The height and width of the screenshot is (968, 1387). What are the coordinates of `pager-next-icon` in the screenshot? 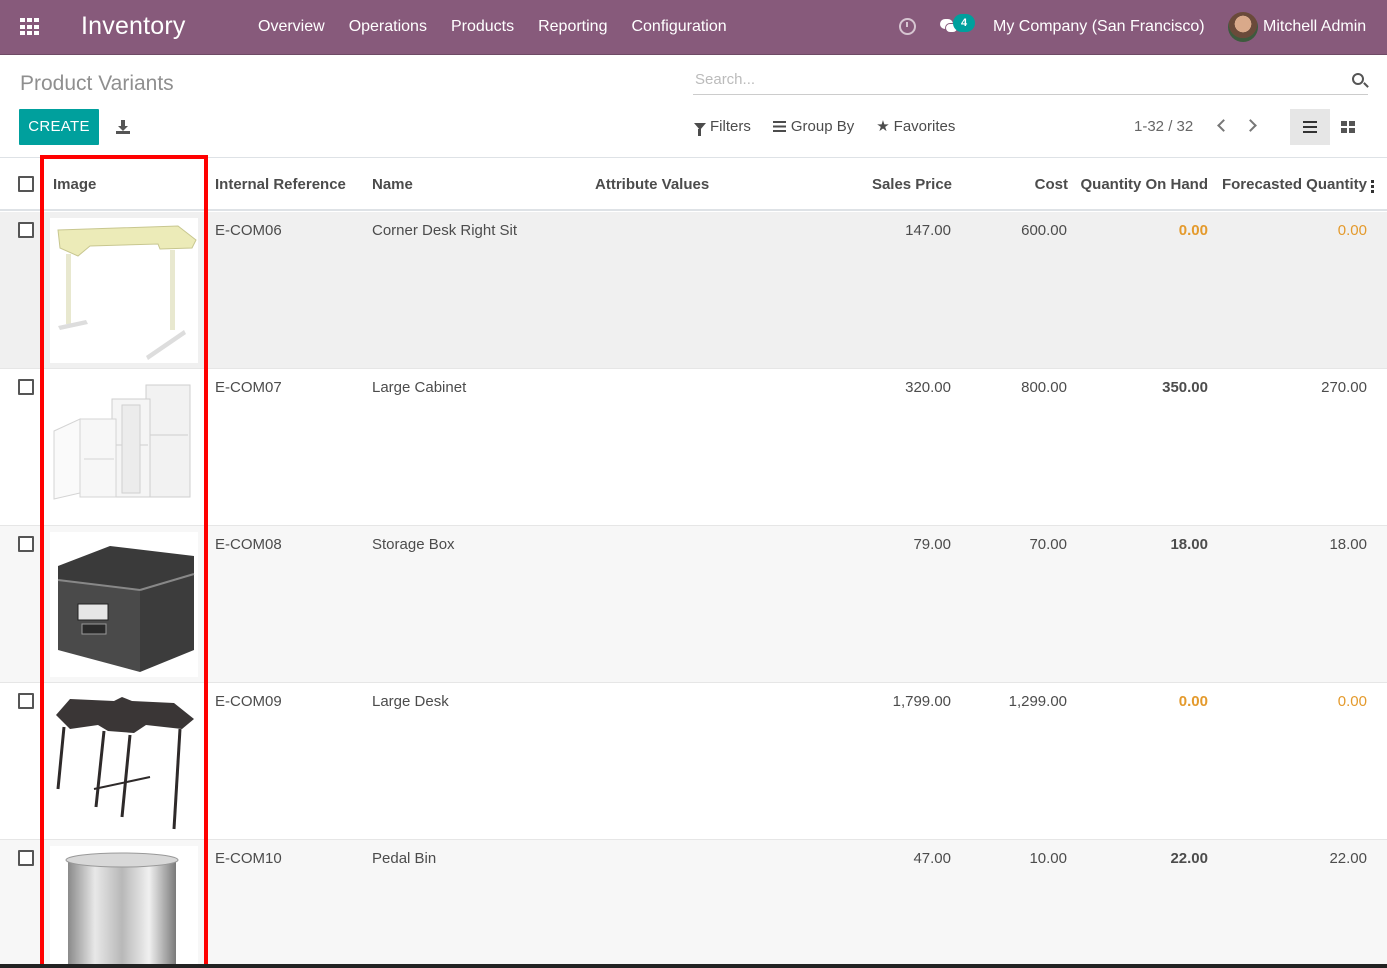 It's located at (1250, 125).